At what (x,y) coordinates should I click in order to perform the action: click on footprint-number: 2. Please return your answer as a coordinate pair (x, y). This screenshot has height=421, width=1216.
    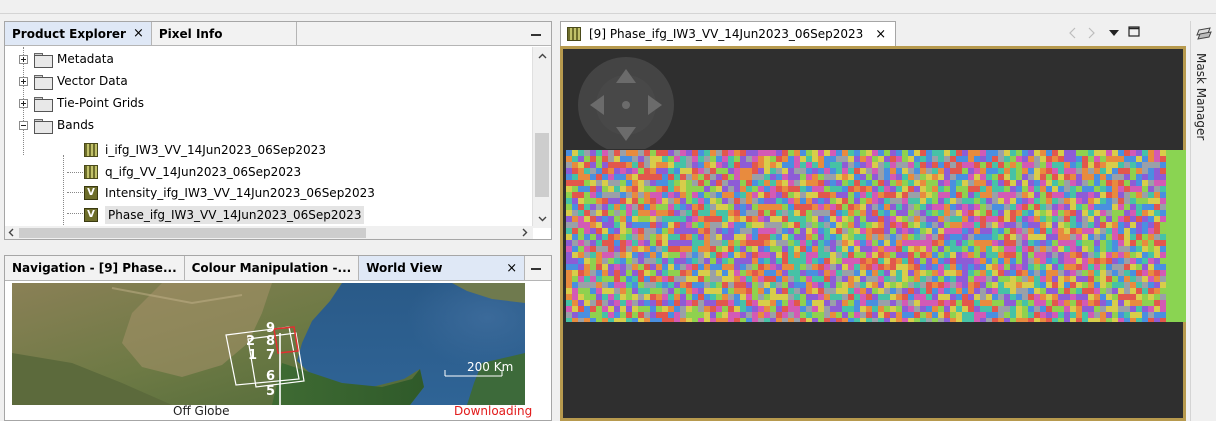
    Looking at the image, I should click on (251, 341).